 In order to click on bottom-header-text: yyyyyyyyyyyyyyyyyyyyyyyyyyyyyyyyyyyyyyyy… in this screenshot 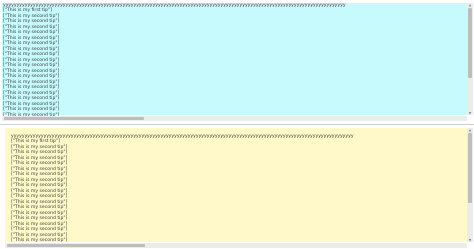, I will do `click(182, 136)`.